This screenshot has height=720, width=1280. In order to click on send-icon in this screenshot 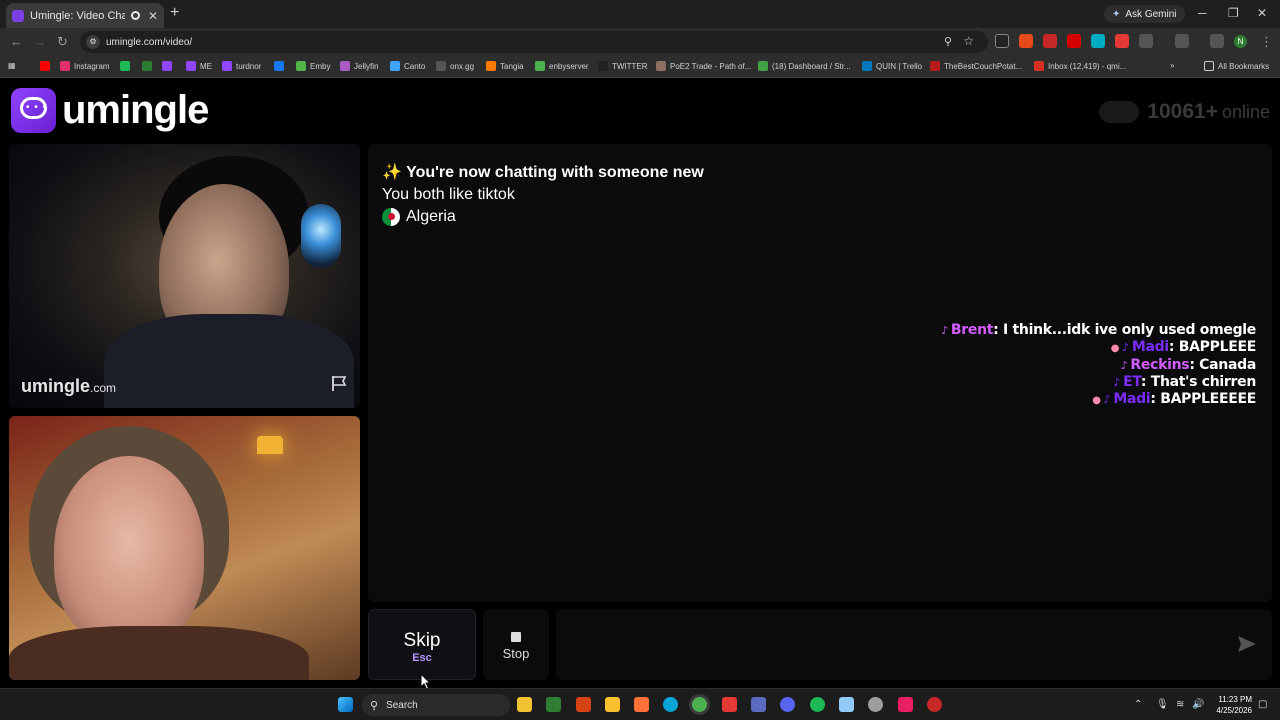, I will do `click(1247, 644)`.